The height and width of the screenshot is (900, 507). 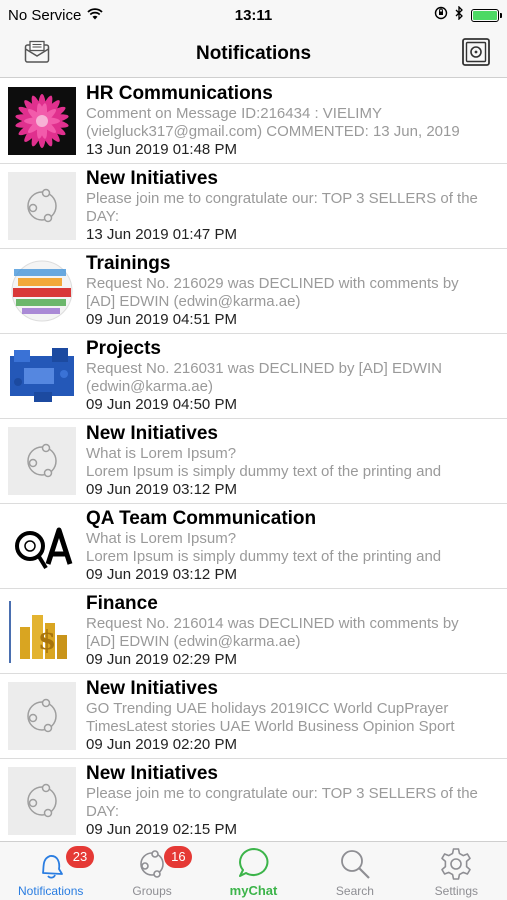 What do you see at coordinates (486, 15) in the screenshot?
I see `battery-icon` at bounding box center [486, 15].